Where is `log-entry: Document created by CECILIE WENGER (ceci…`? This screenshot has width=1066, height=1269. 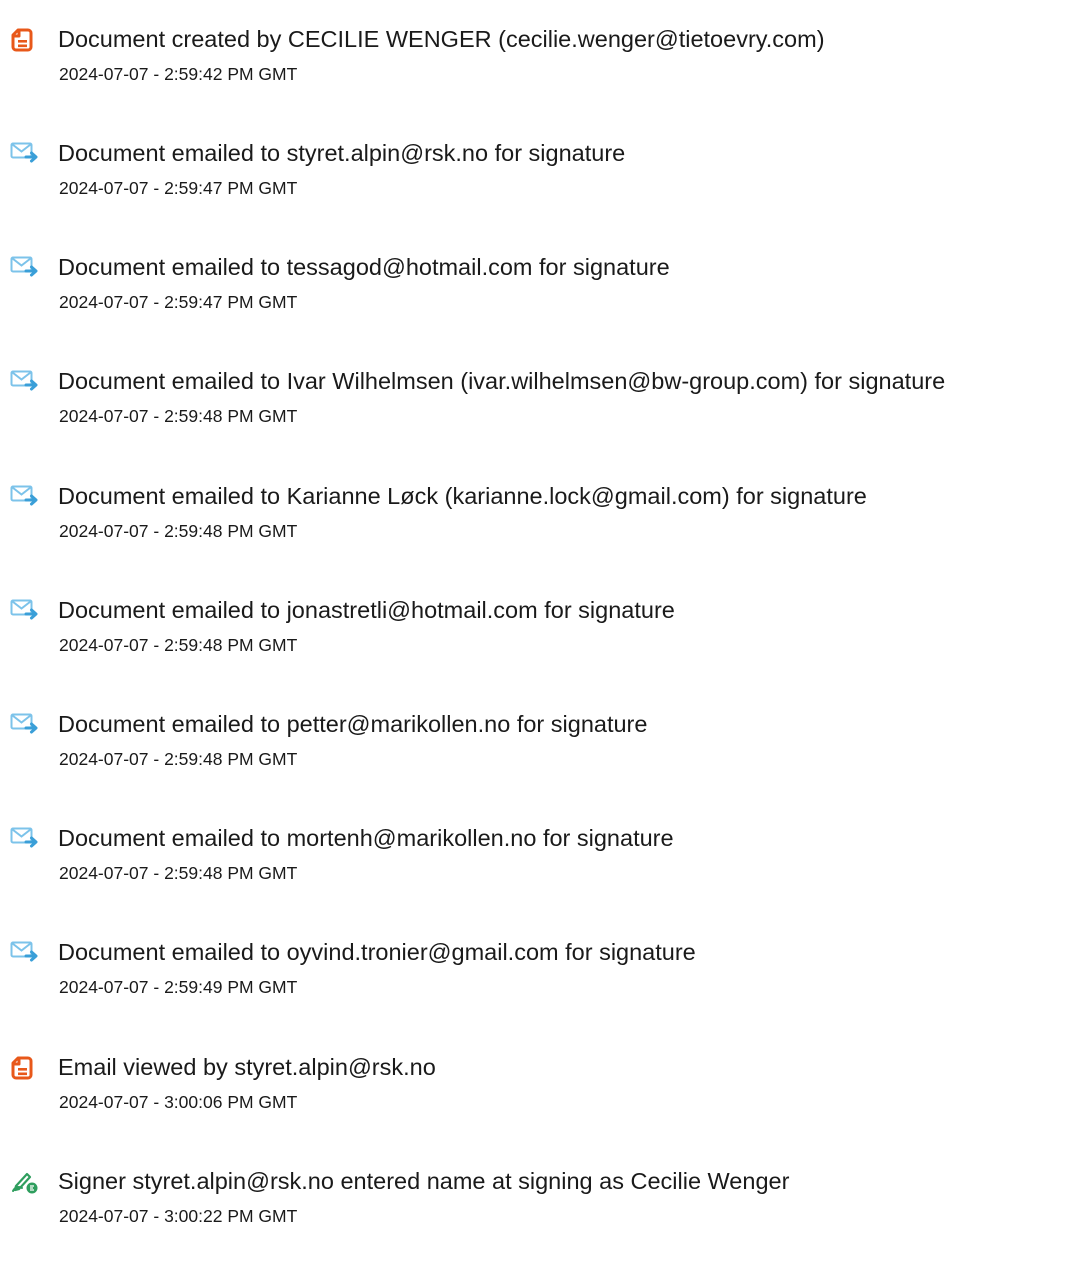 log-entry: Document created by CECILIE WENGER (ceci… is located at coordinates (533, 76).